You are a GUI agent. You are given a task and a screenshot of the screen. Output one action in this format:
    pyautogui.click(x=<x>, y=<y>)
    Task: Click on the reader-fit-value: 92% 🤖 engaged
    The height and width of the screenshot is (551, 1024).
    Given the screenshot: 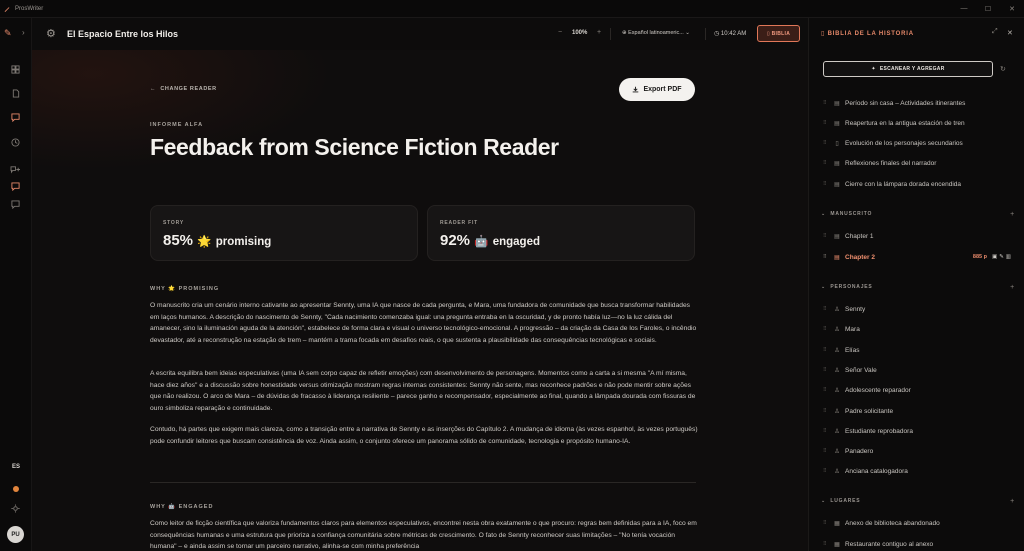 What is the action you would take?
    pyautogui.click(x=490, y=240)
    